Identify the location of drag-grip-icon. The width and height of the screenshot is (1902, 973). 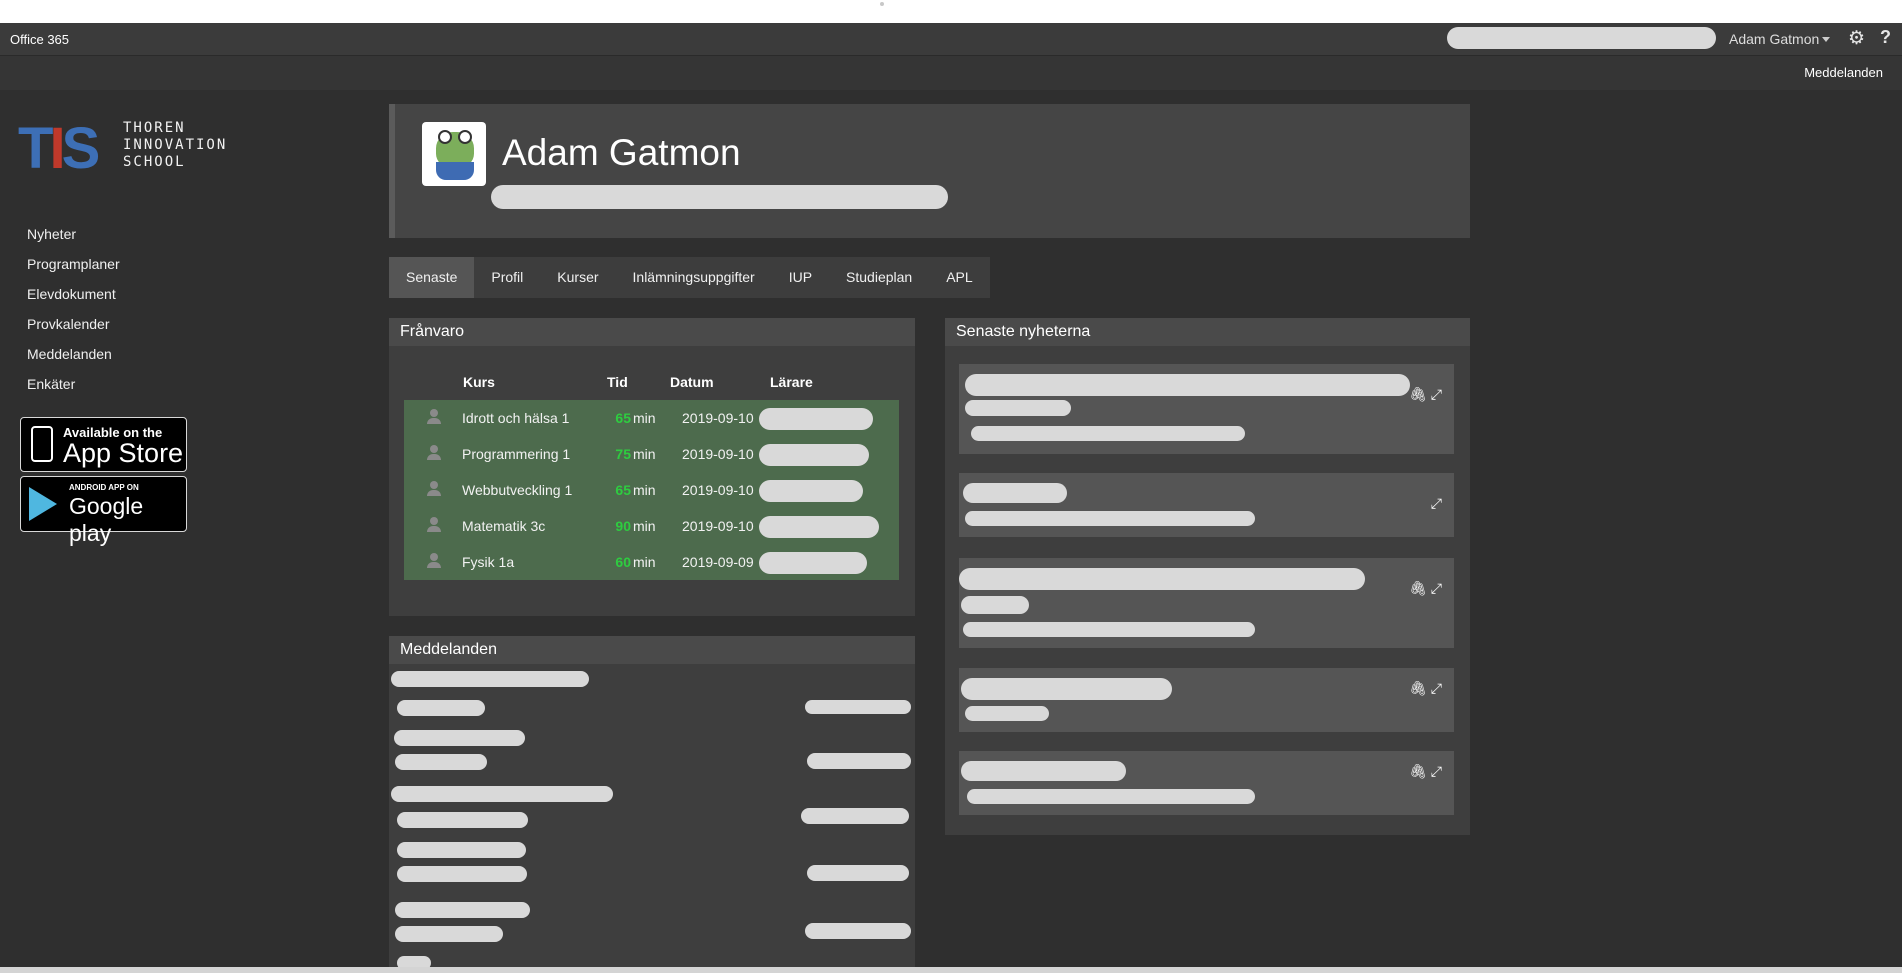
(882, 4).